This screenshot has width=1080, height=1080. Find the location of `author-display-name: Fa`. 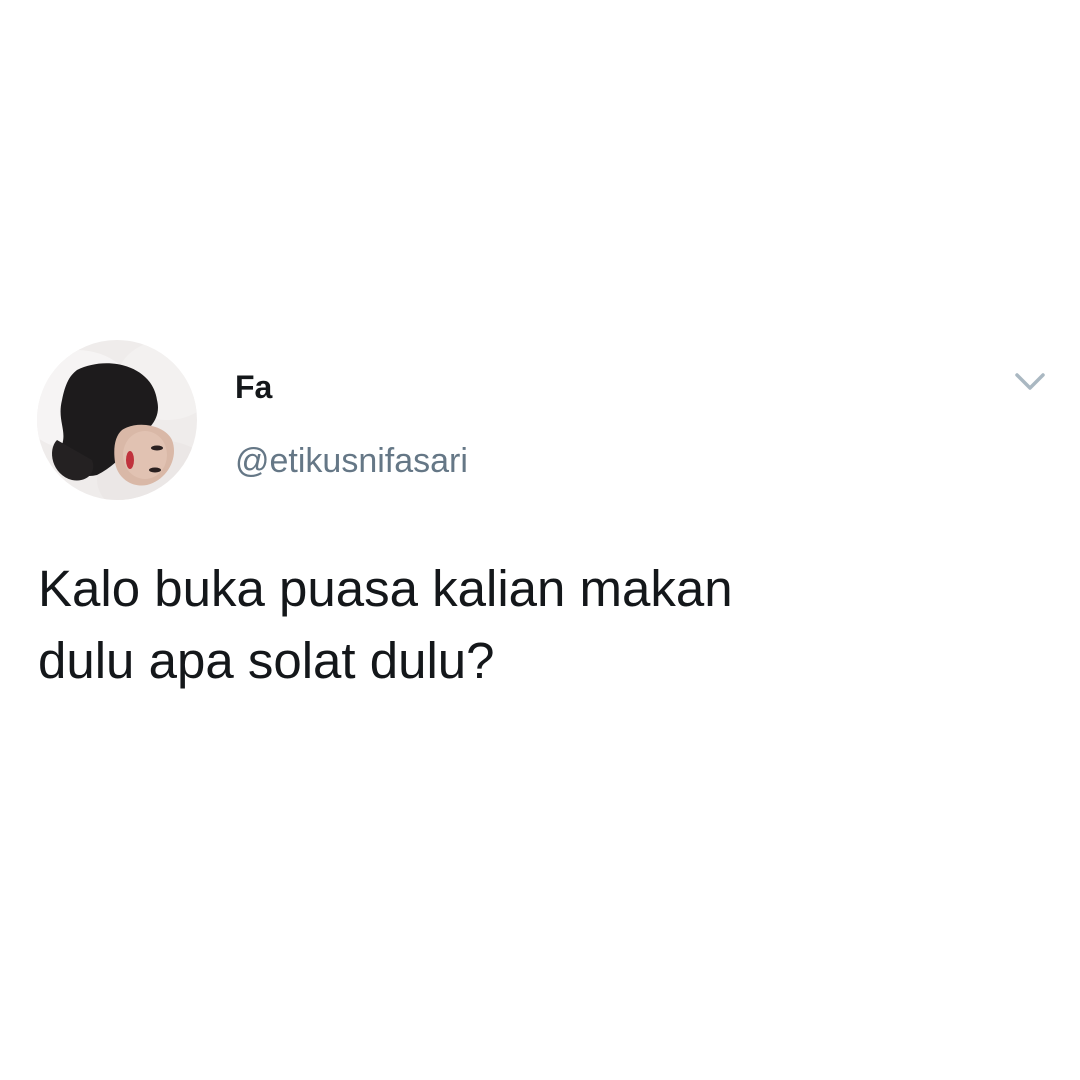

author-display-name: Fa is located at coordinates (253, 387).